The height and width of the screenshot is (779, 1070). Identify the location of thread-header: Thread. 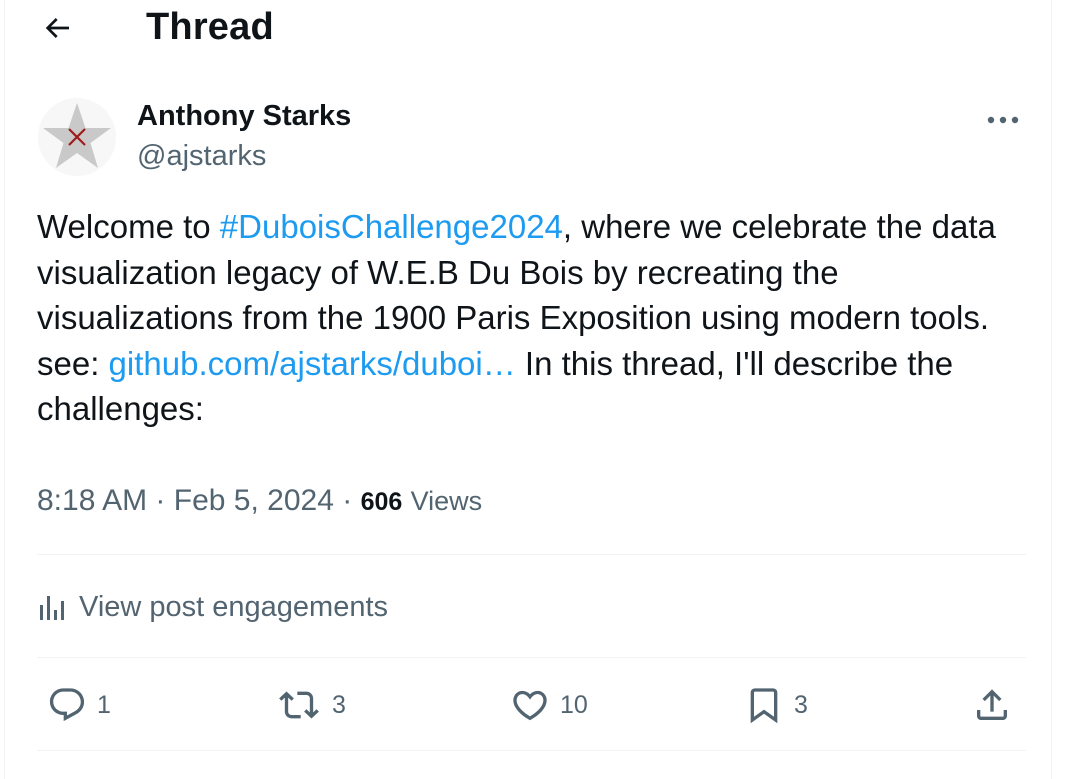
(529, 28).